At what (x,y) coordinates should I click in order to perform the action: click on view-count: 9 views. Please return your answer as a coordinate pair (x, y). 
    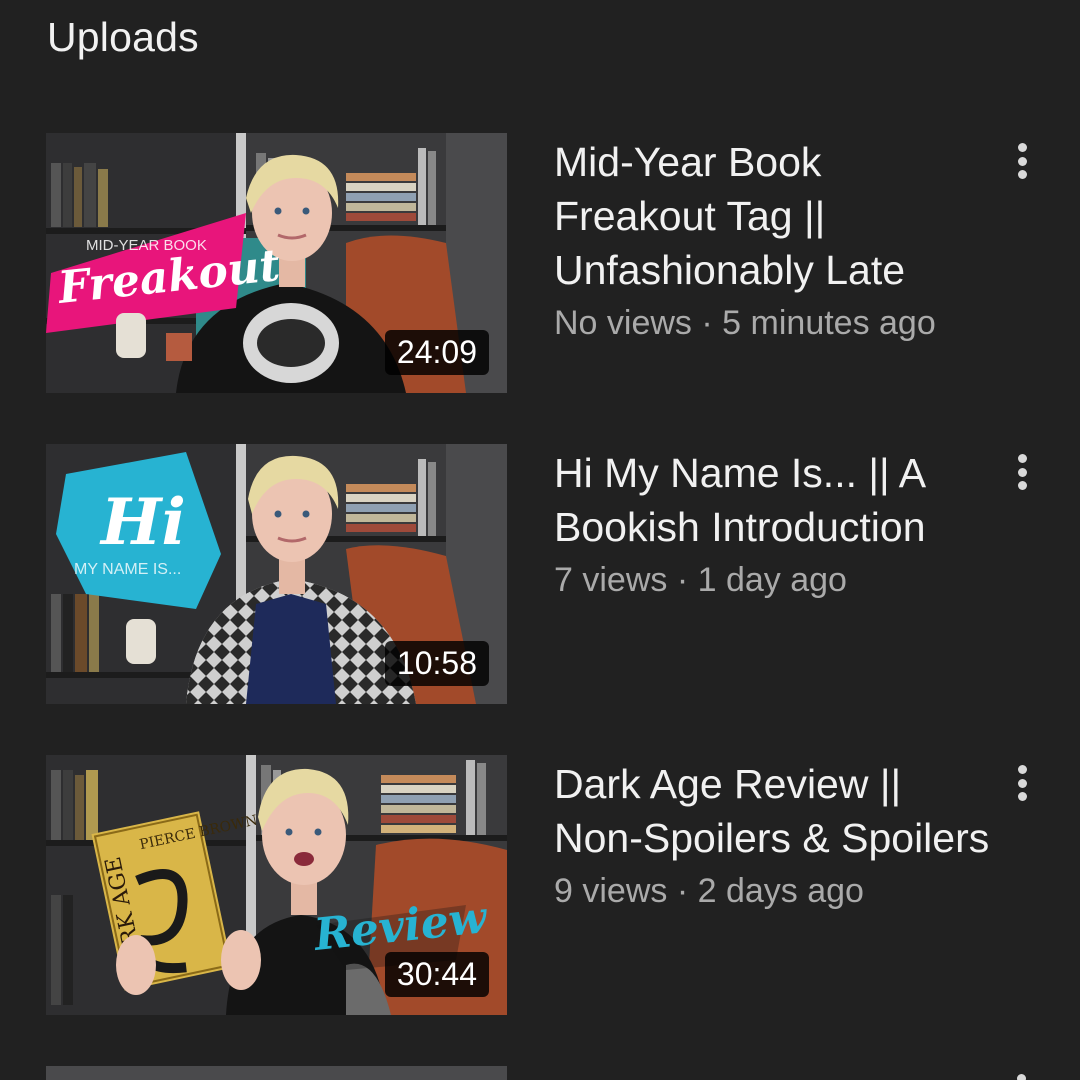
    Looking at the image, I should click on (611, 891).